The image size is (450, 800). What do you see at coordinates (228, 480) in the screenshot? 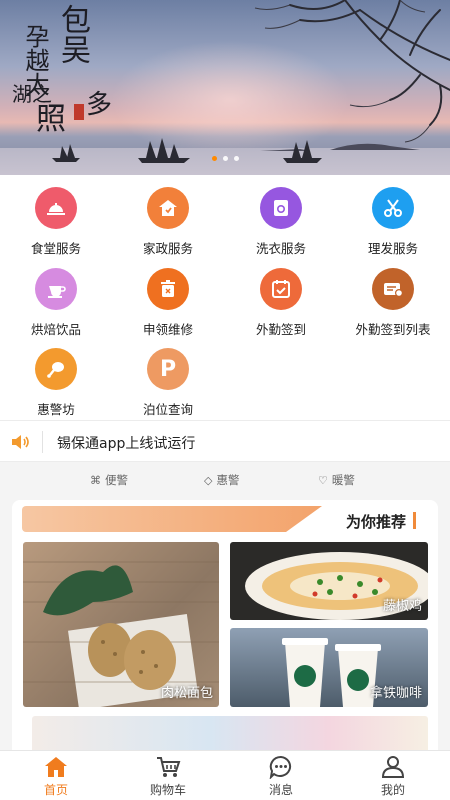
I see `tag-label: 惠警` at bounding box center [228, 480].